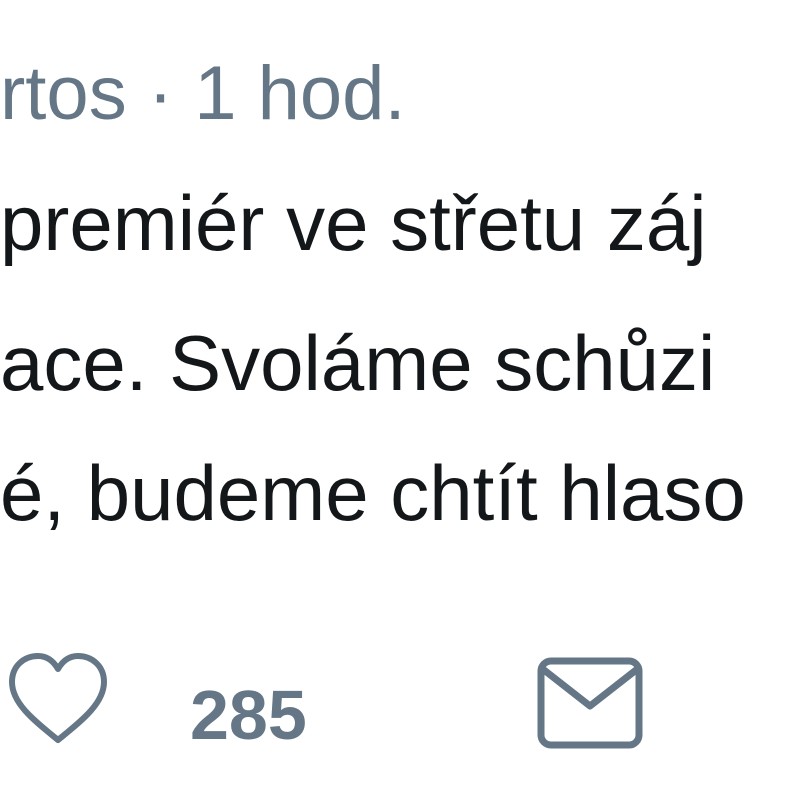  I want to click on tweet-timestamp: 1 hod., so click(299, 93).